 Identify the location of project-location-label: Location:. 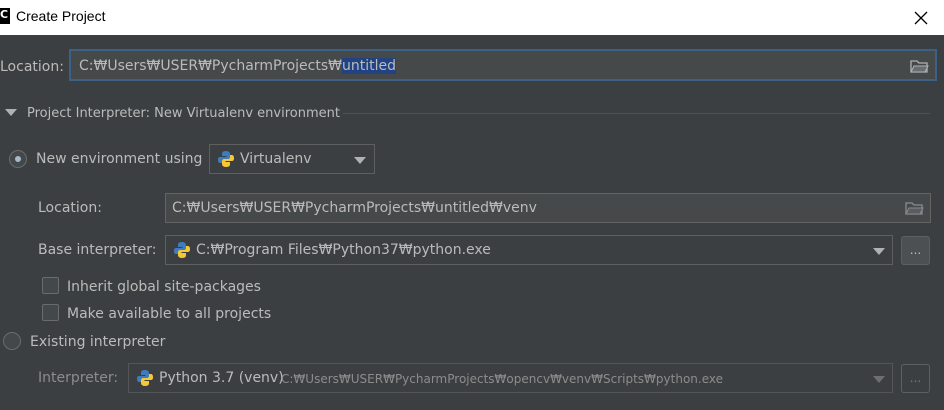
(32, 67).